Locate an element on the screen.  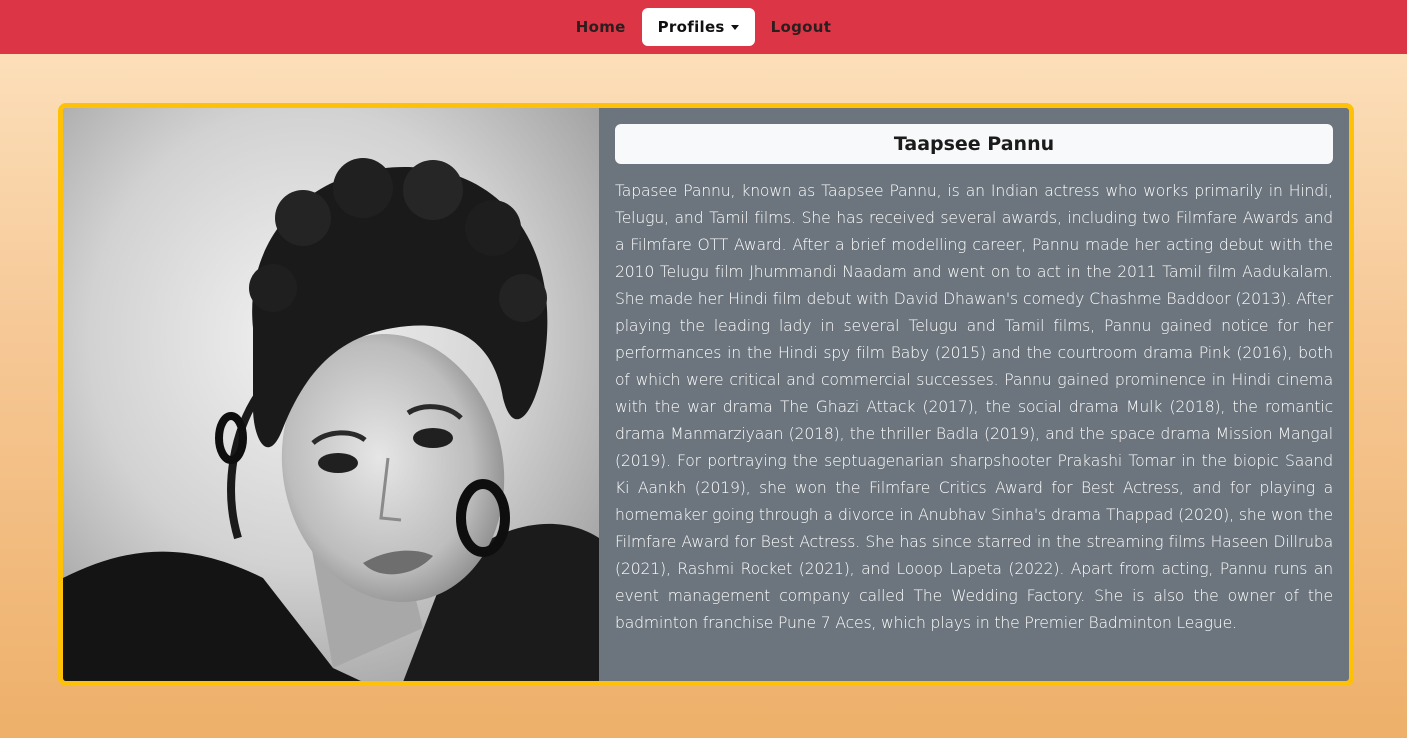
nav-profiles-dropdown: Profiles is located at coordinates (698, 27).